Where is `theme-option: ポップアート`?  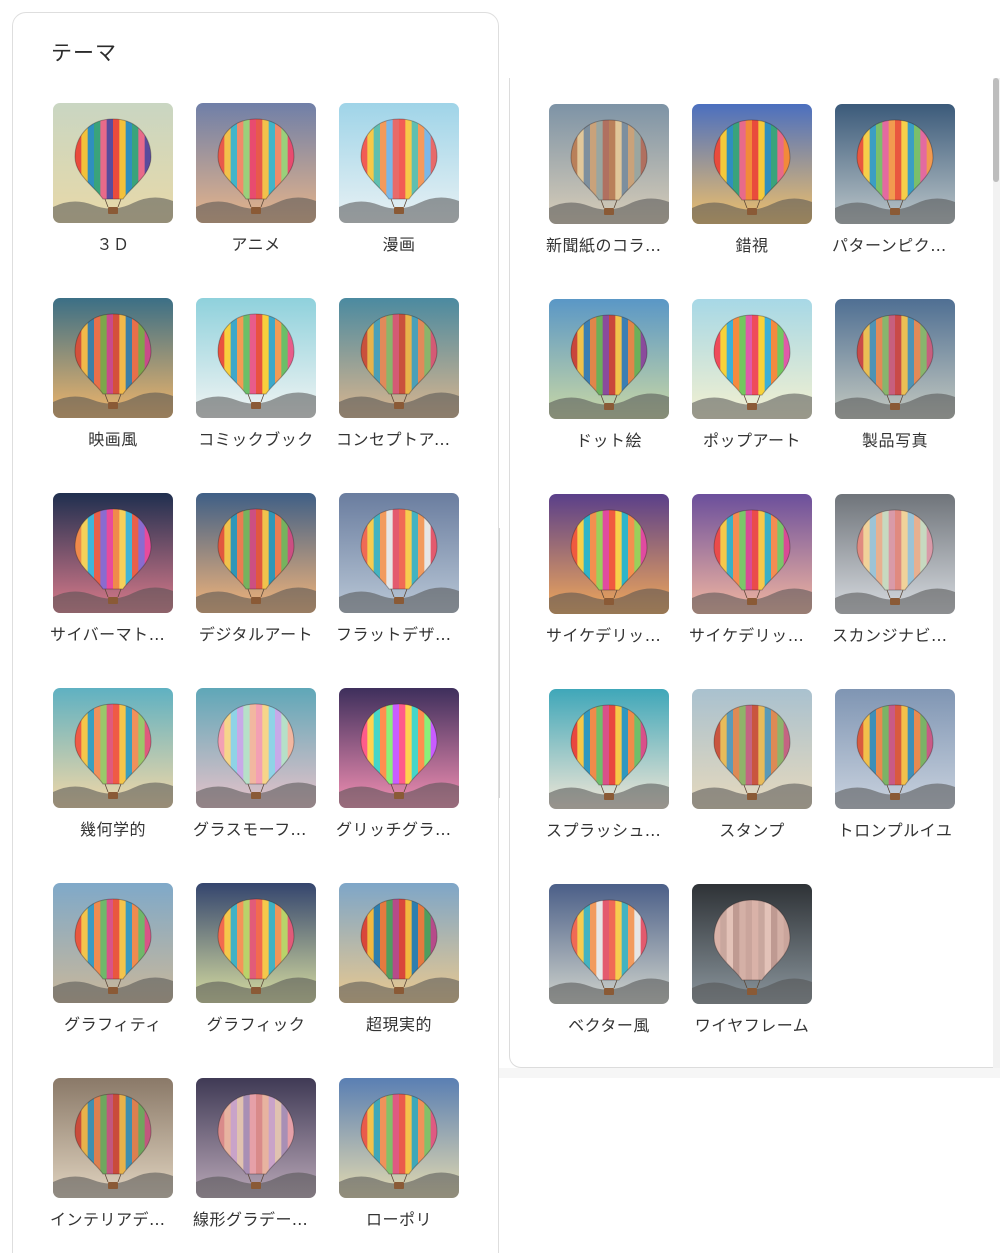
theme-option: ポップアート is located at coordinates (752, 374).